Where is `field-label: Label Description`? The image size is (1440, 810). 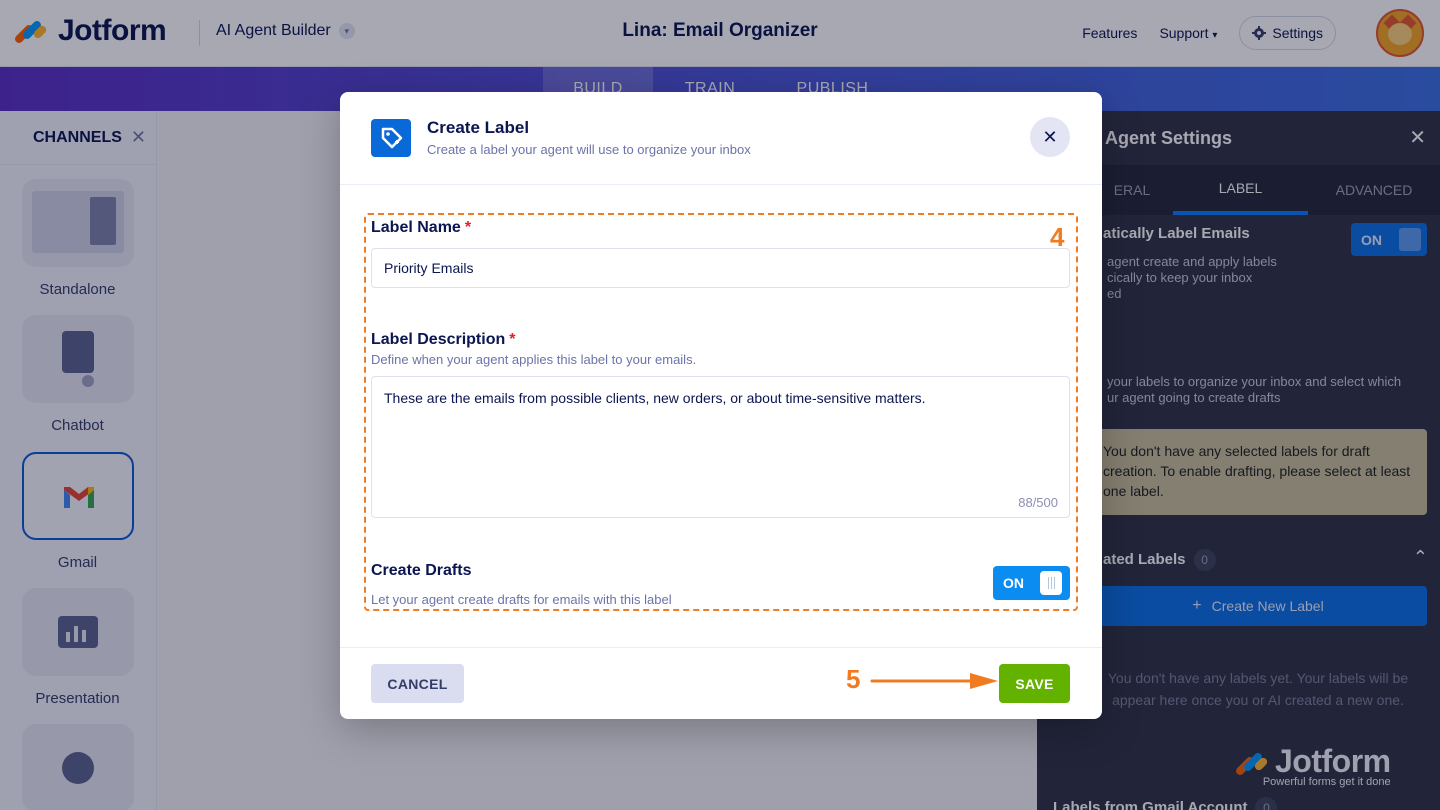 field-label: Label Description is located at coordinates (438, 339).